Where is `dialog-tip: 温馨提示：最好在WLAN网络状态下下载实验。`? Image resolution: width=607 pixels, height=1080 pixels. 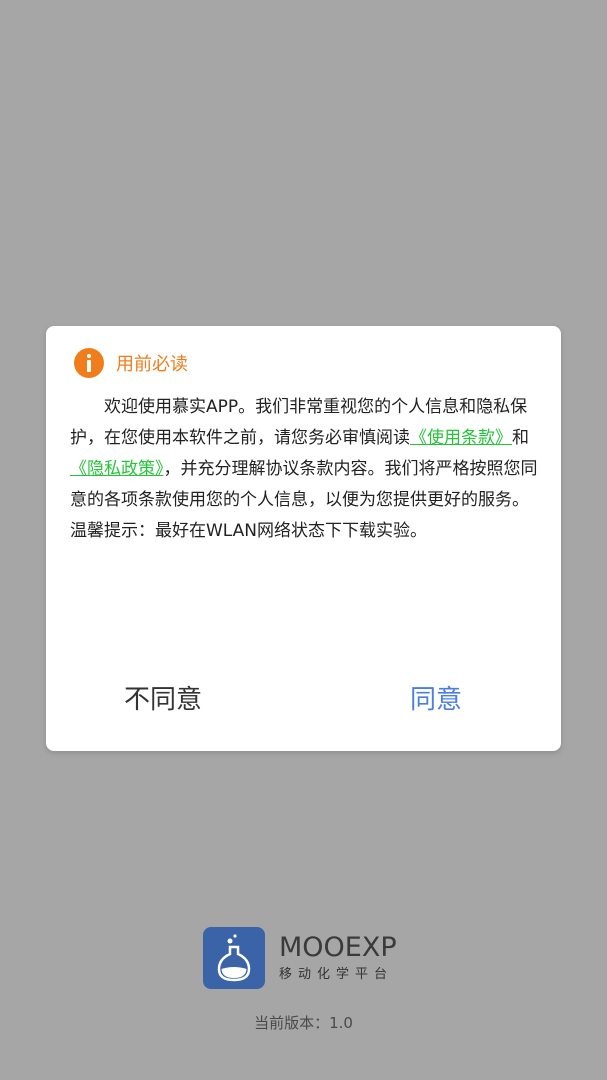
dialog-tip: 温馨提示：最好在WLAN网络状态下下载实验。 is located at coordinates (249, 531).